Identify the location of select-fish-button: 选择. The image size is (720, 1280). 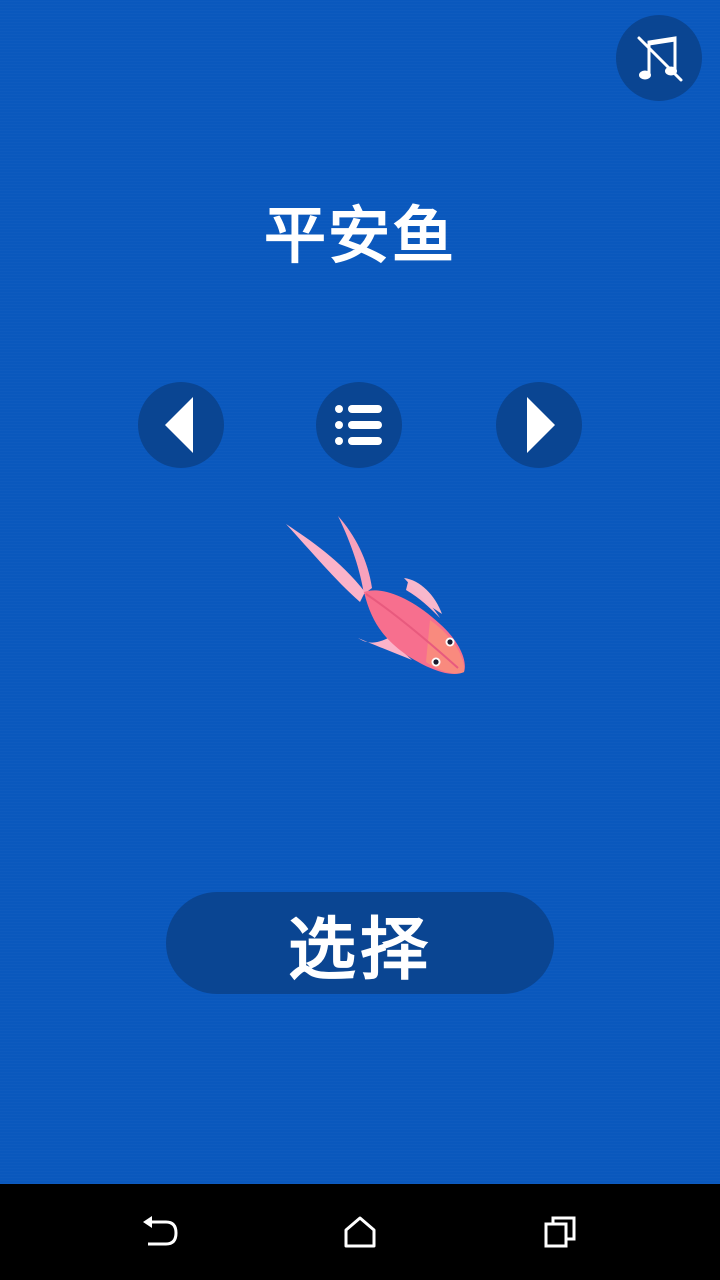
(360, 943).